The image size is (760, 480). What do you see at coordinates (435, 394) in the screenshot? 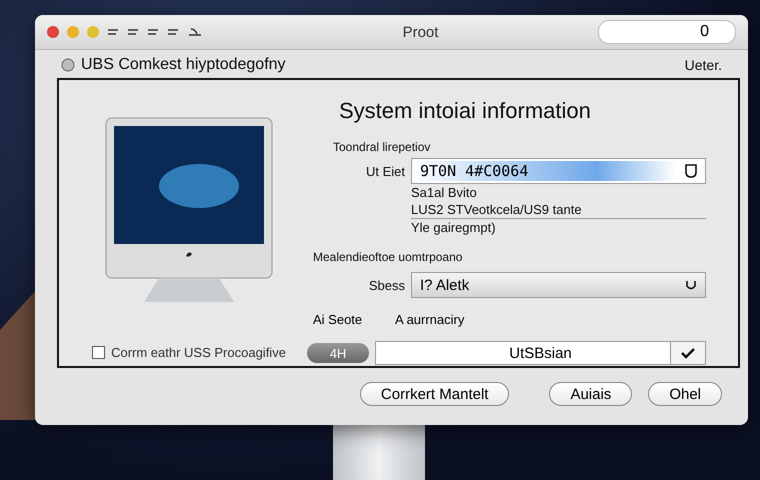
I see `dialog-button: Corrkert Mantelt` at bounding box center [435, 394].